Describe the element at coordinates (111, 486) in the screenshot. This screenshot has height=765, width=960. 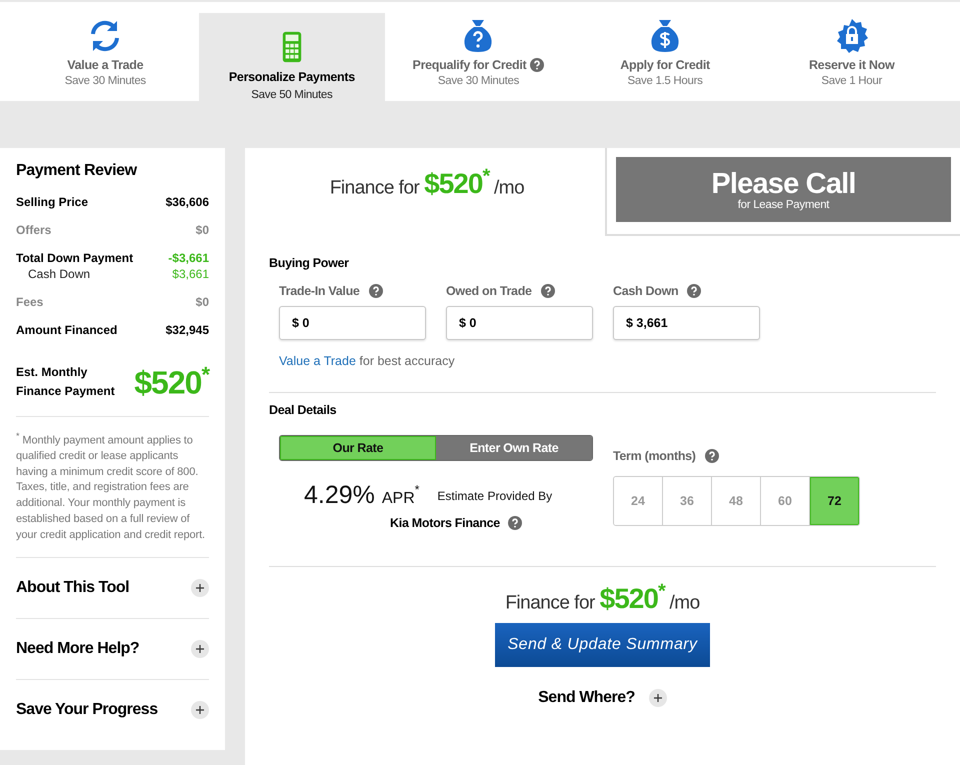
I see `footnote: $^{*}$ Monthly payment amount applies to qualified credit or lease applicants having a minimum credit score of 800. Taxes, title, and registration fees are additional. Your monthly payment is established based on a full review of your credit application and credit report.` at that location.